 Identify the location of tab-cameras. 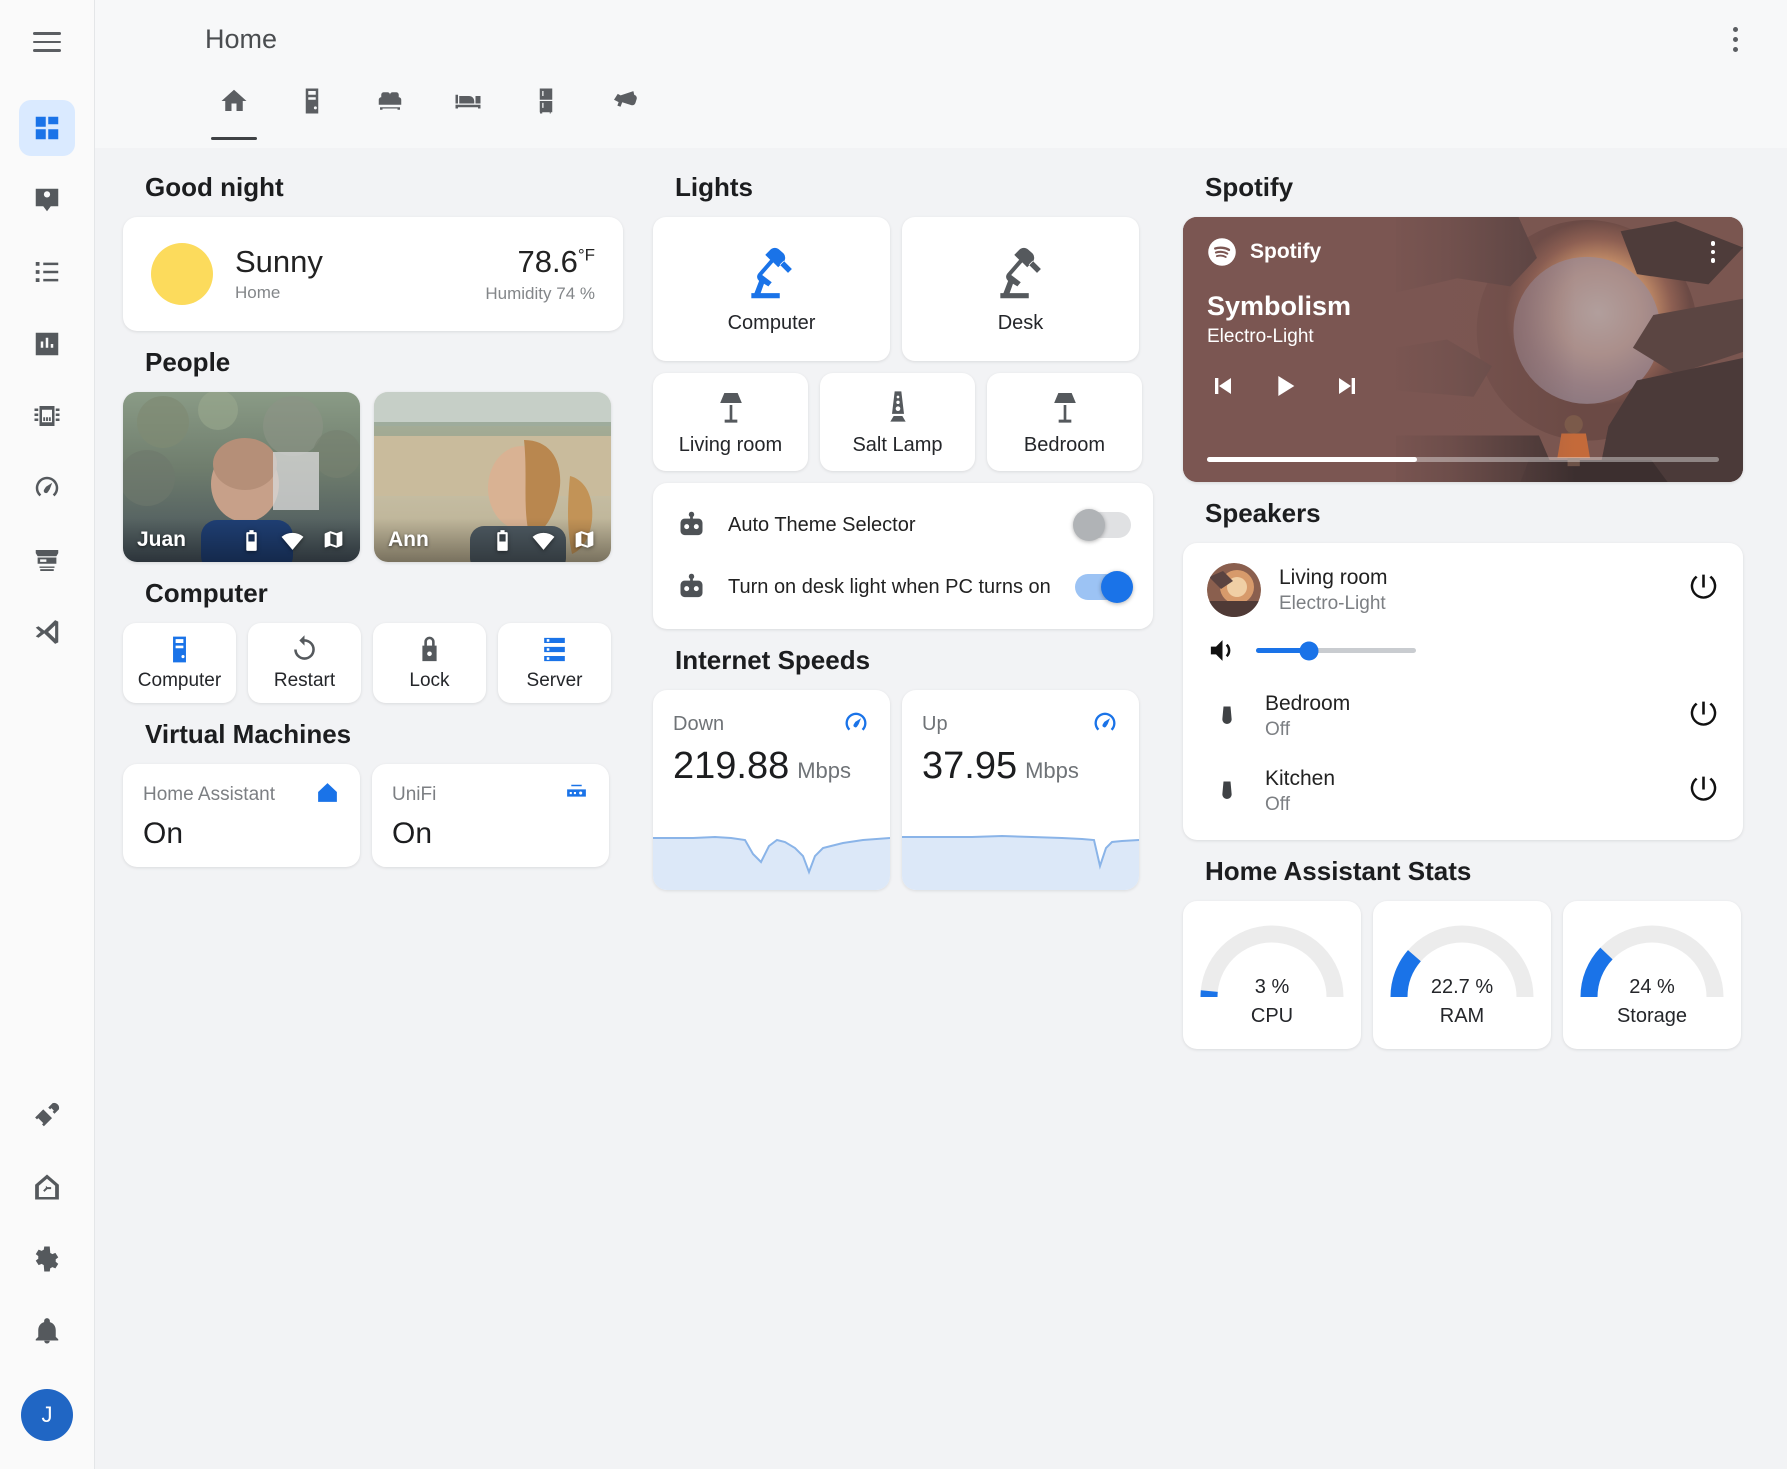
(624, 109).